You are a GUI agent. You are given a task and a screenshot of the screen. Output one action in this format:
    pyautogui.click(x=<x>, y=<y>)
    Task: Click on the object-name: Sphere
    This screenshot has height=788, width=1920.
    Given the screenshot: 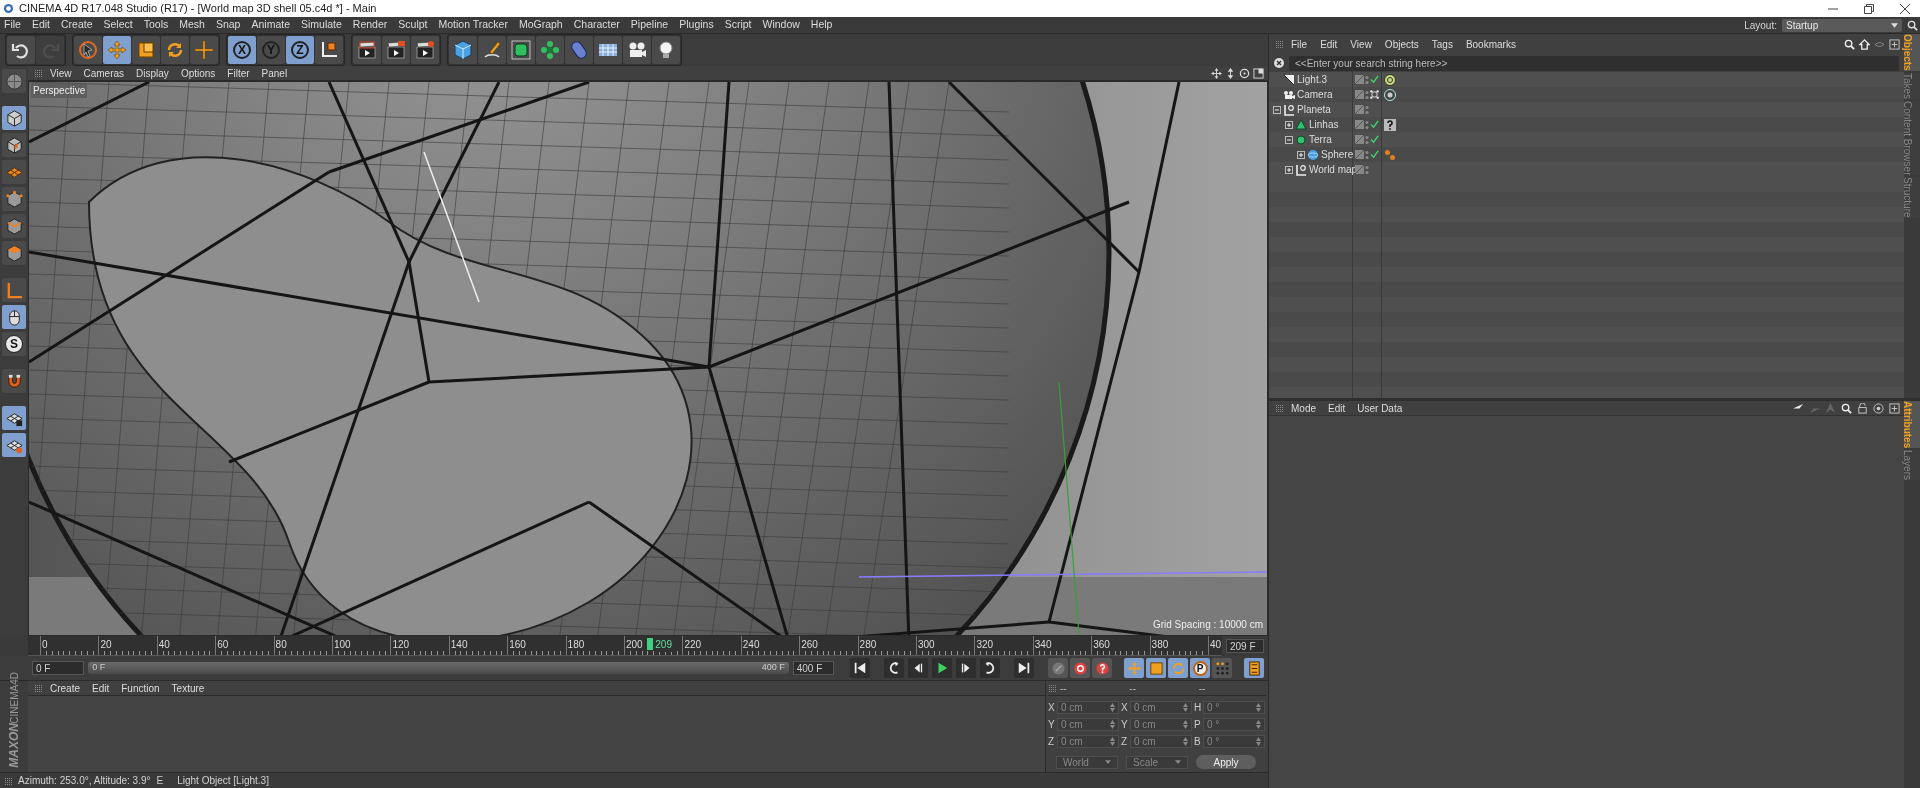 What is the action you would take?
    pyautogui.click(x=1337, y=154)
    